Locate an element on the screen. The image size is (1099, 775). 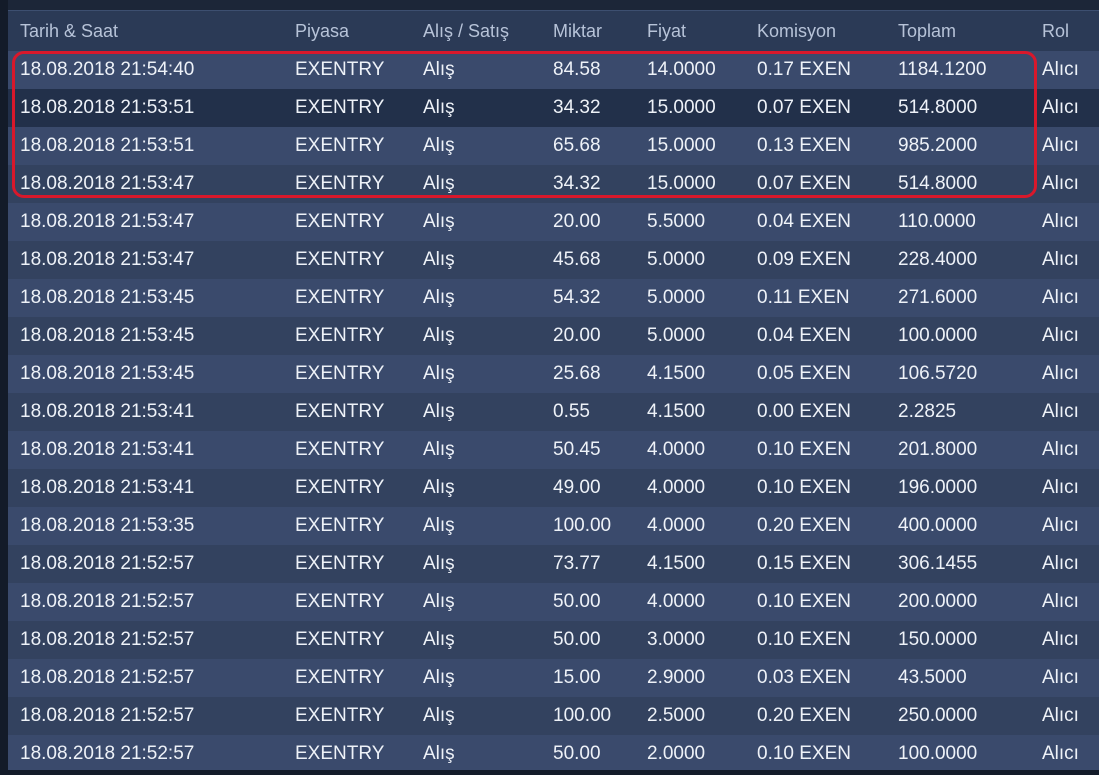
cell-amount: 73.77 is located at coordinates (577, 563).